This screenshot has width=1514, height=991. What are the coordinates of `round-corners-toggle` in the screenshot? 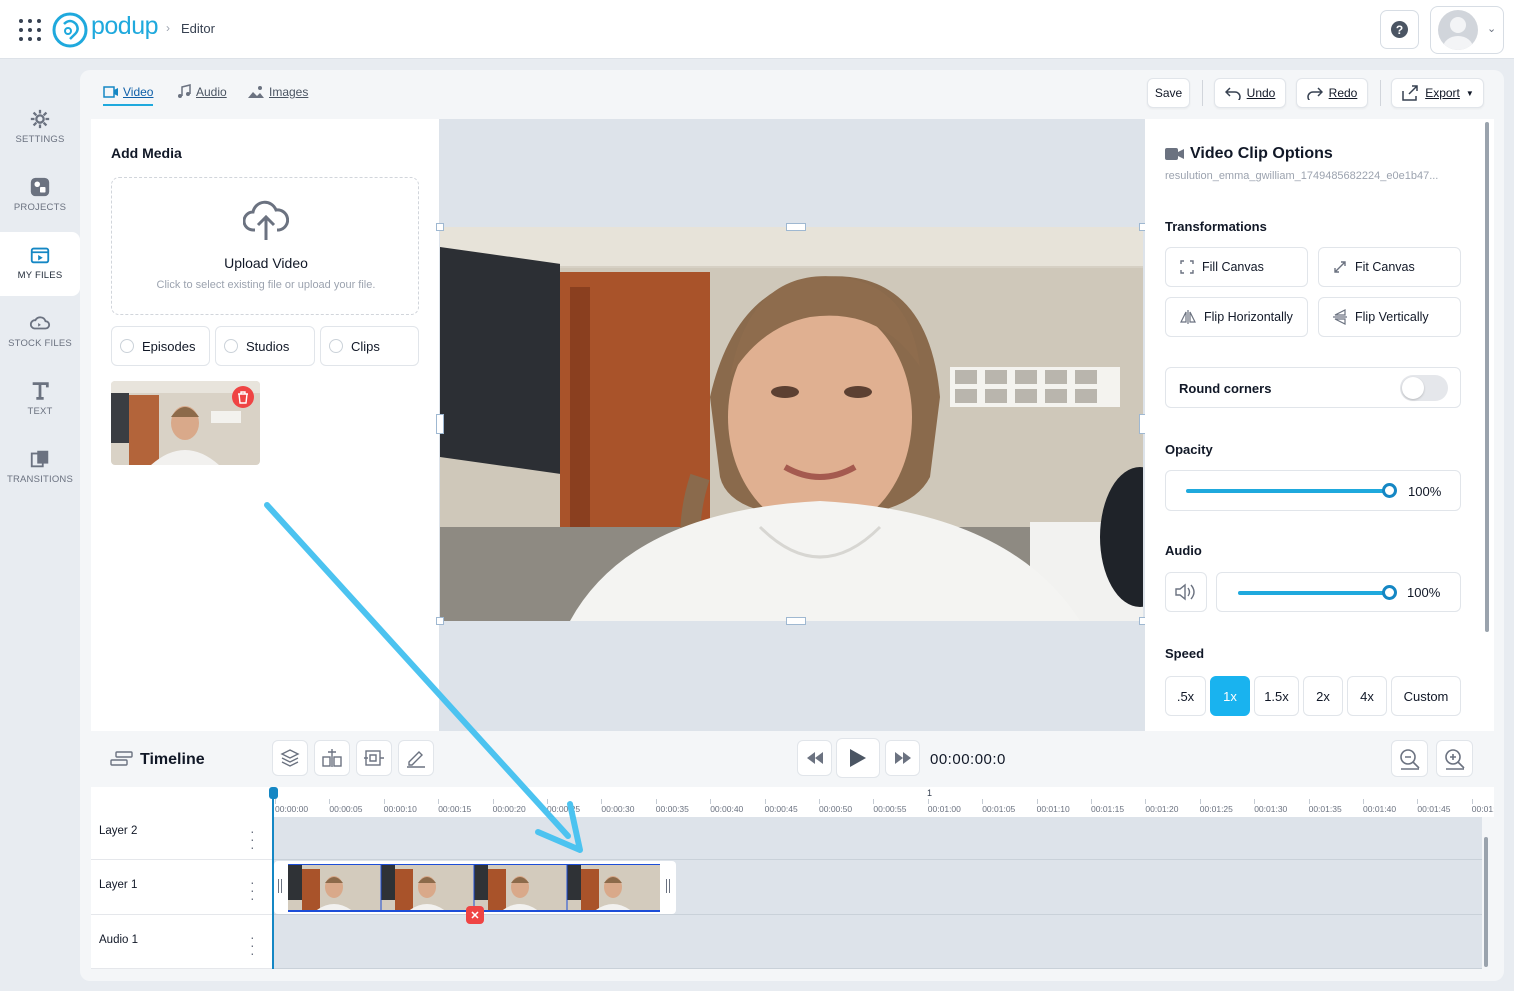 It's located at (1424, 388).